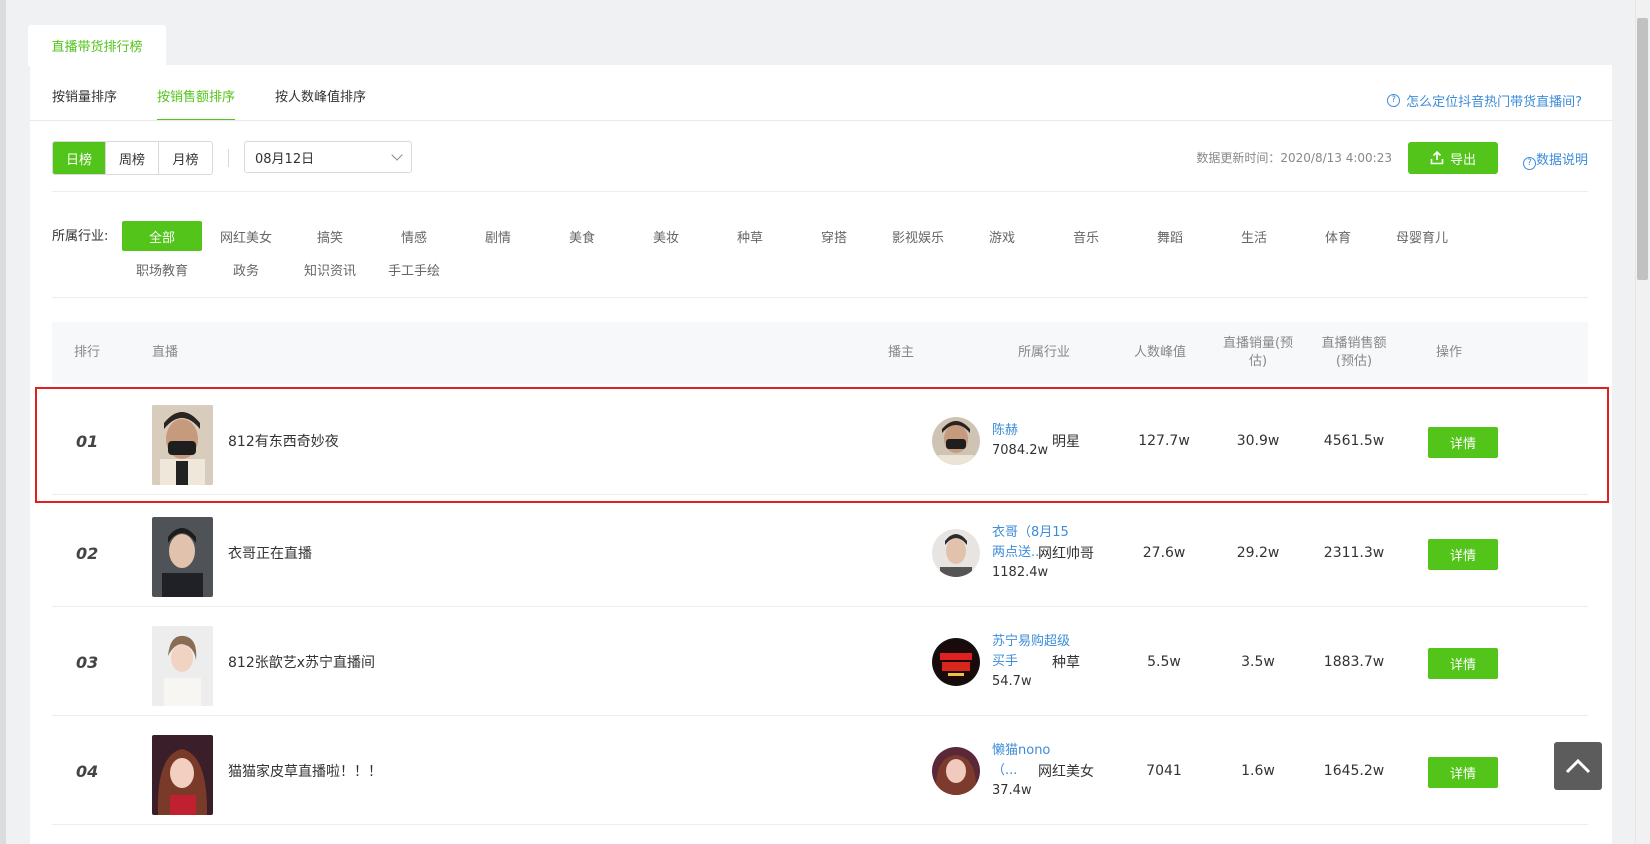  Describe the element at coordinates (1642, 422) in the screenshot. I see `scrollbar` at that location.